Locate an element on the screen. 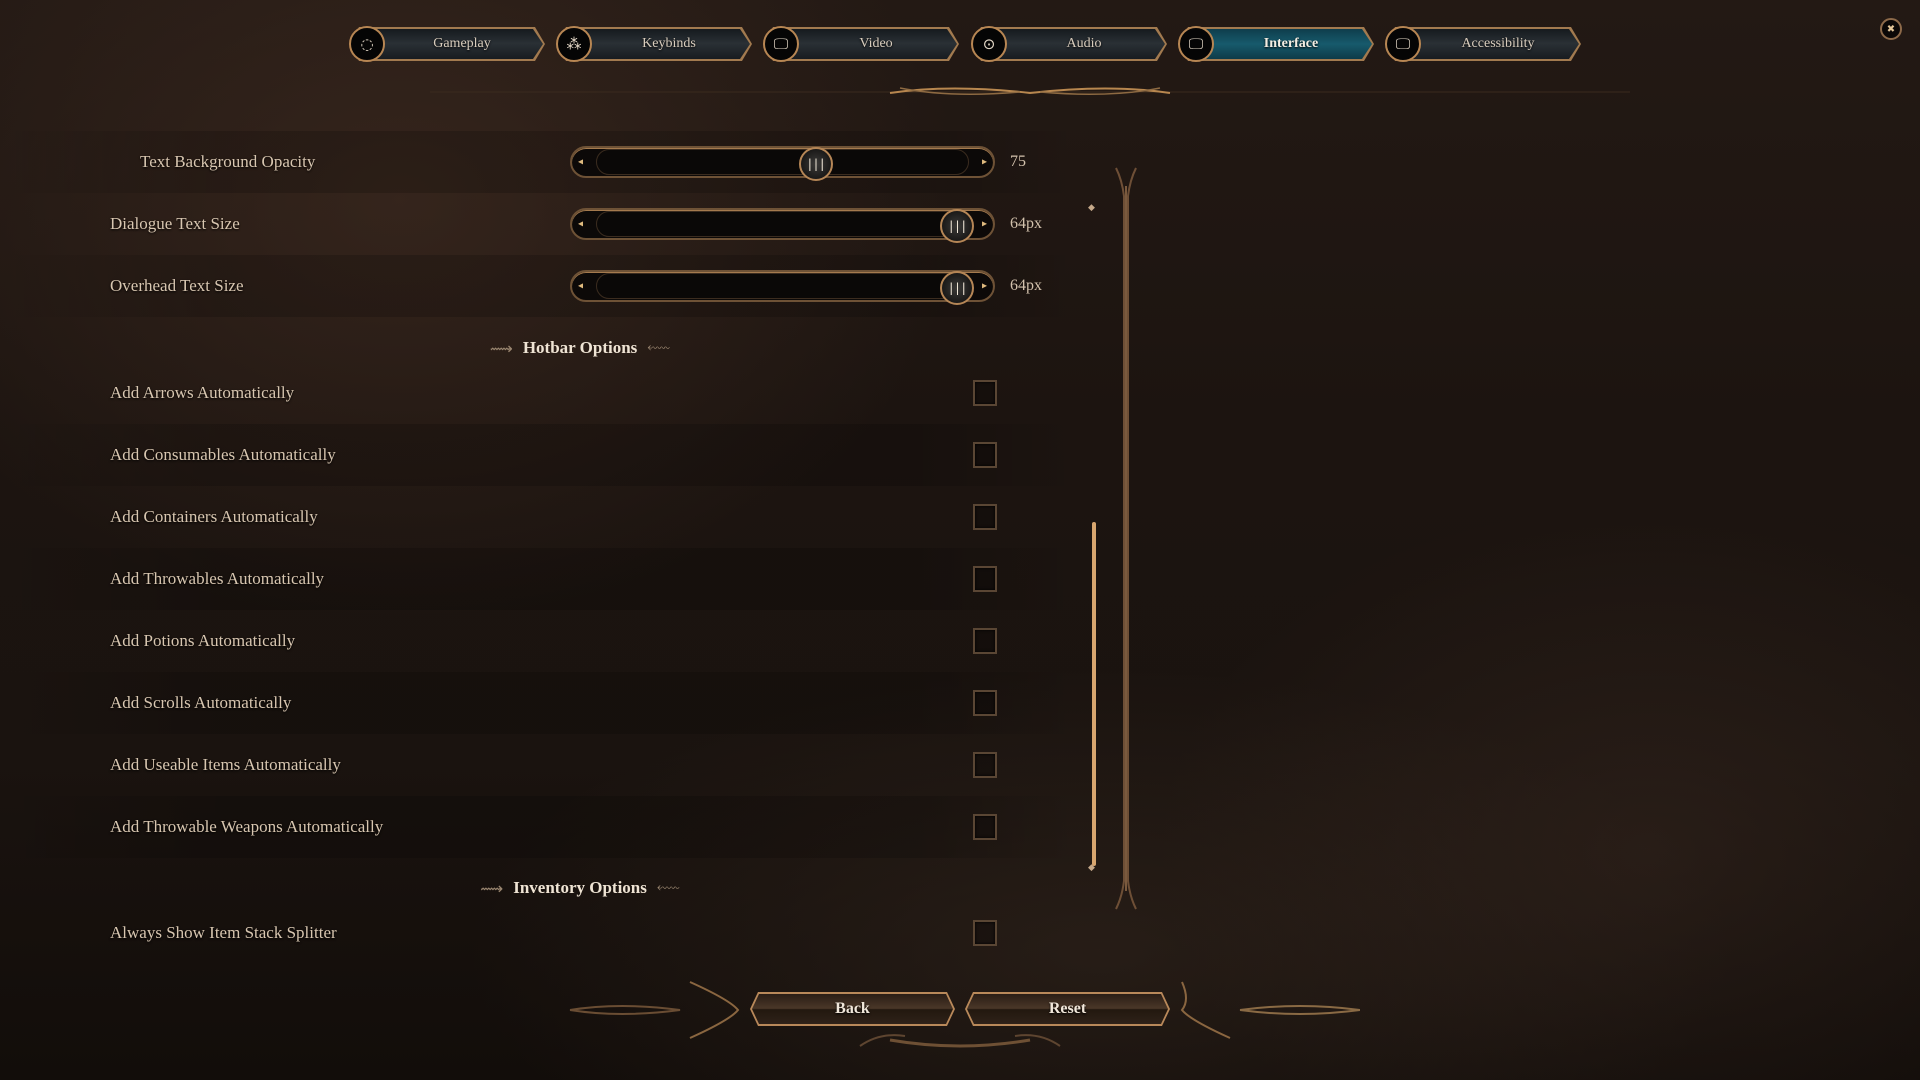 This screenshot has width=1920, height=1080. setting-label: Overhead Text Size is located at coordinates (177, 285).